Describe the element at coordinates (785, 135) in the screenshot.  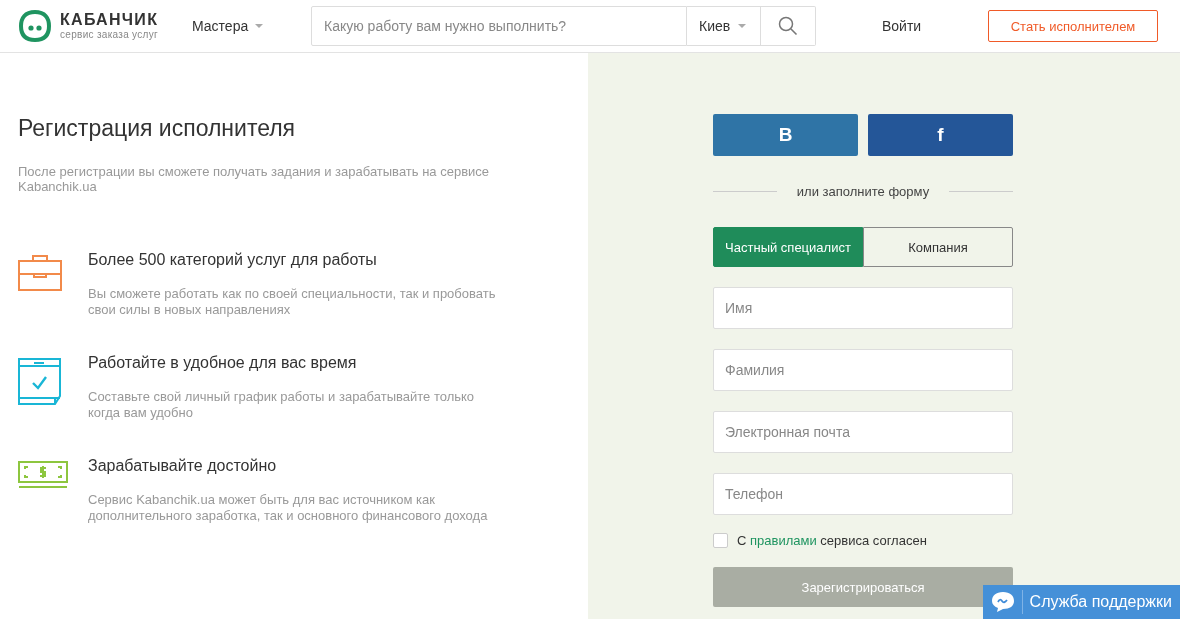
I see `vk-login-button: В` at that location.